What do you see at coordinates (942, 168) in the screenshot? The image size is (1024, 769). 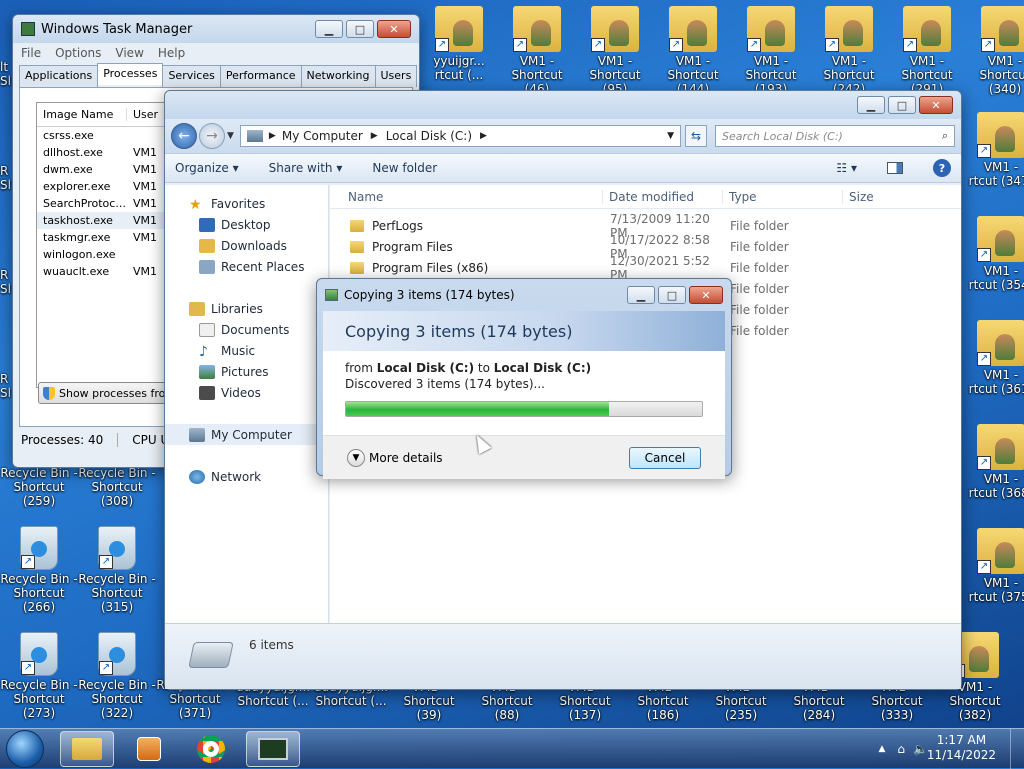 I see `help-icon: ?` at bounding box center [942, 168].